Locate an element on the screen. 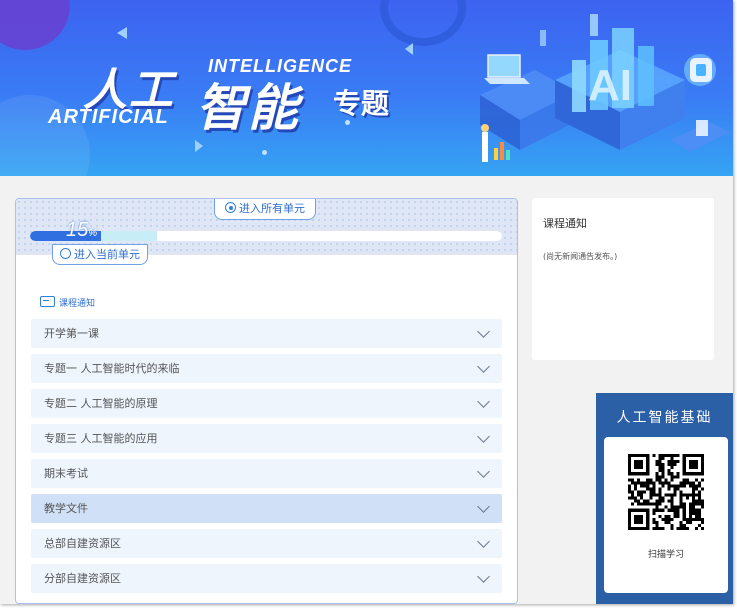 This screenshot has width=737, height=608. progress-highlight is located at coordinates (129, 236).